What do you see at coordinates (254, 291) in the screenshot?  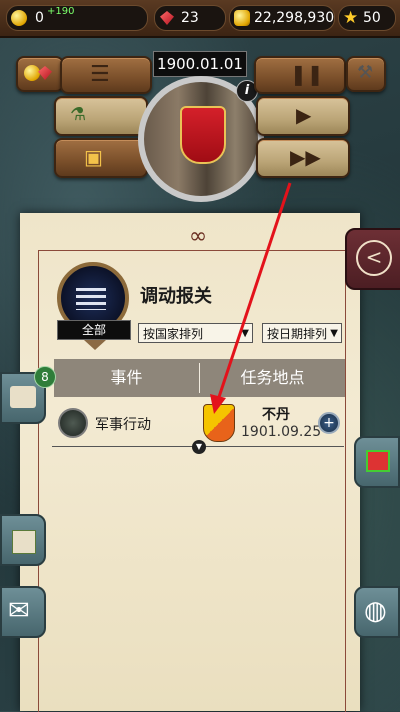 I see `arrow-line` at bounding box center [254, 291].